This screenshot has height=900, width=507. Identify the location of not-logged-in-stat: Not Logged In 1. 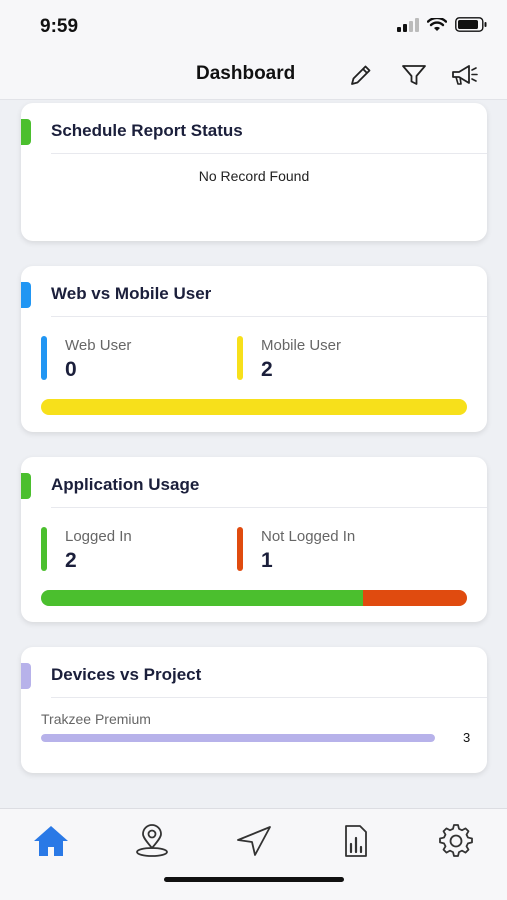
(337, 549).